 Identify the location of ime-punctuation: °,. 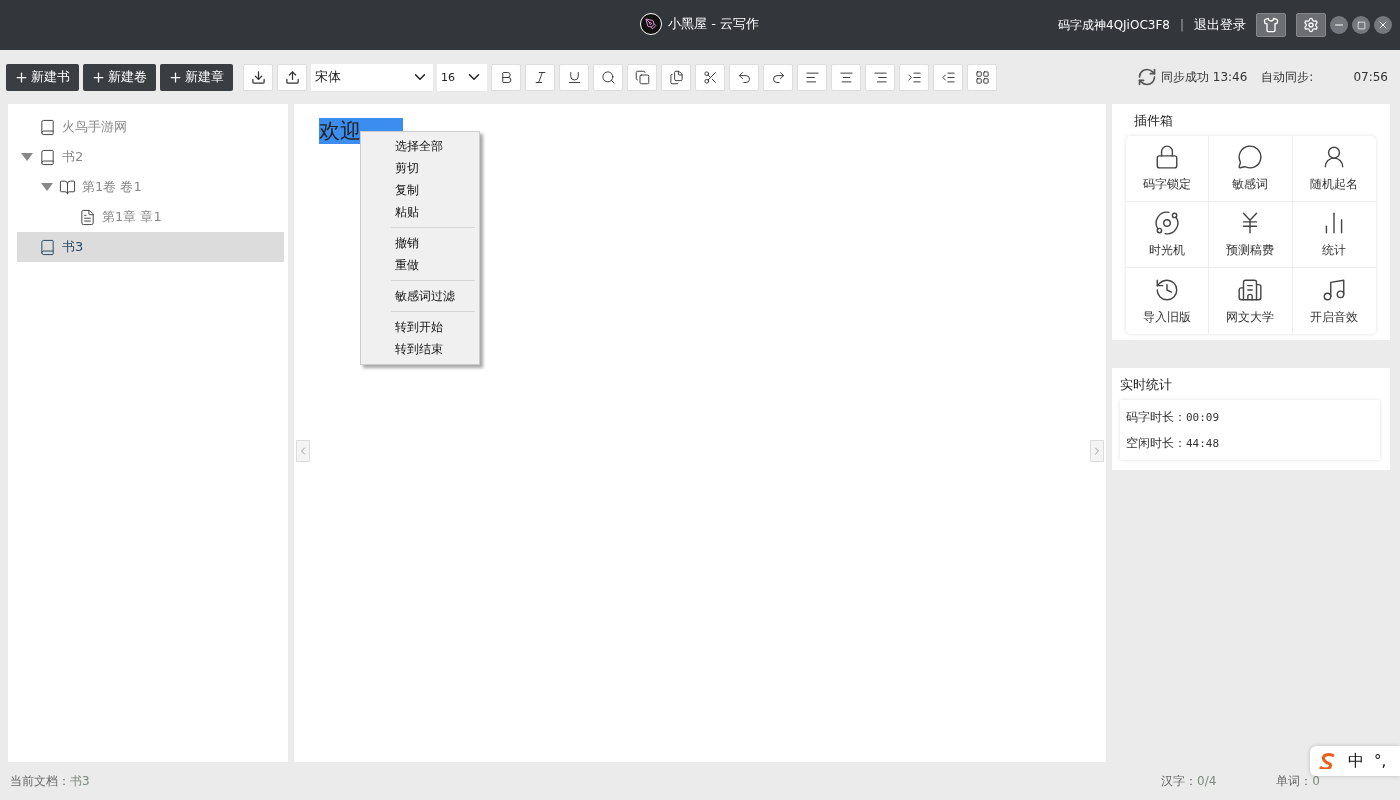
(1380, 761).